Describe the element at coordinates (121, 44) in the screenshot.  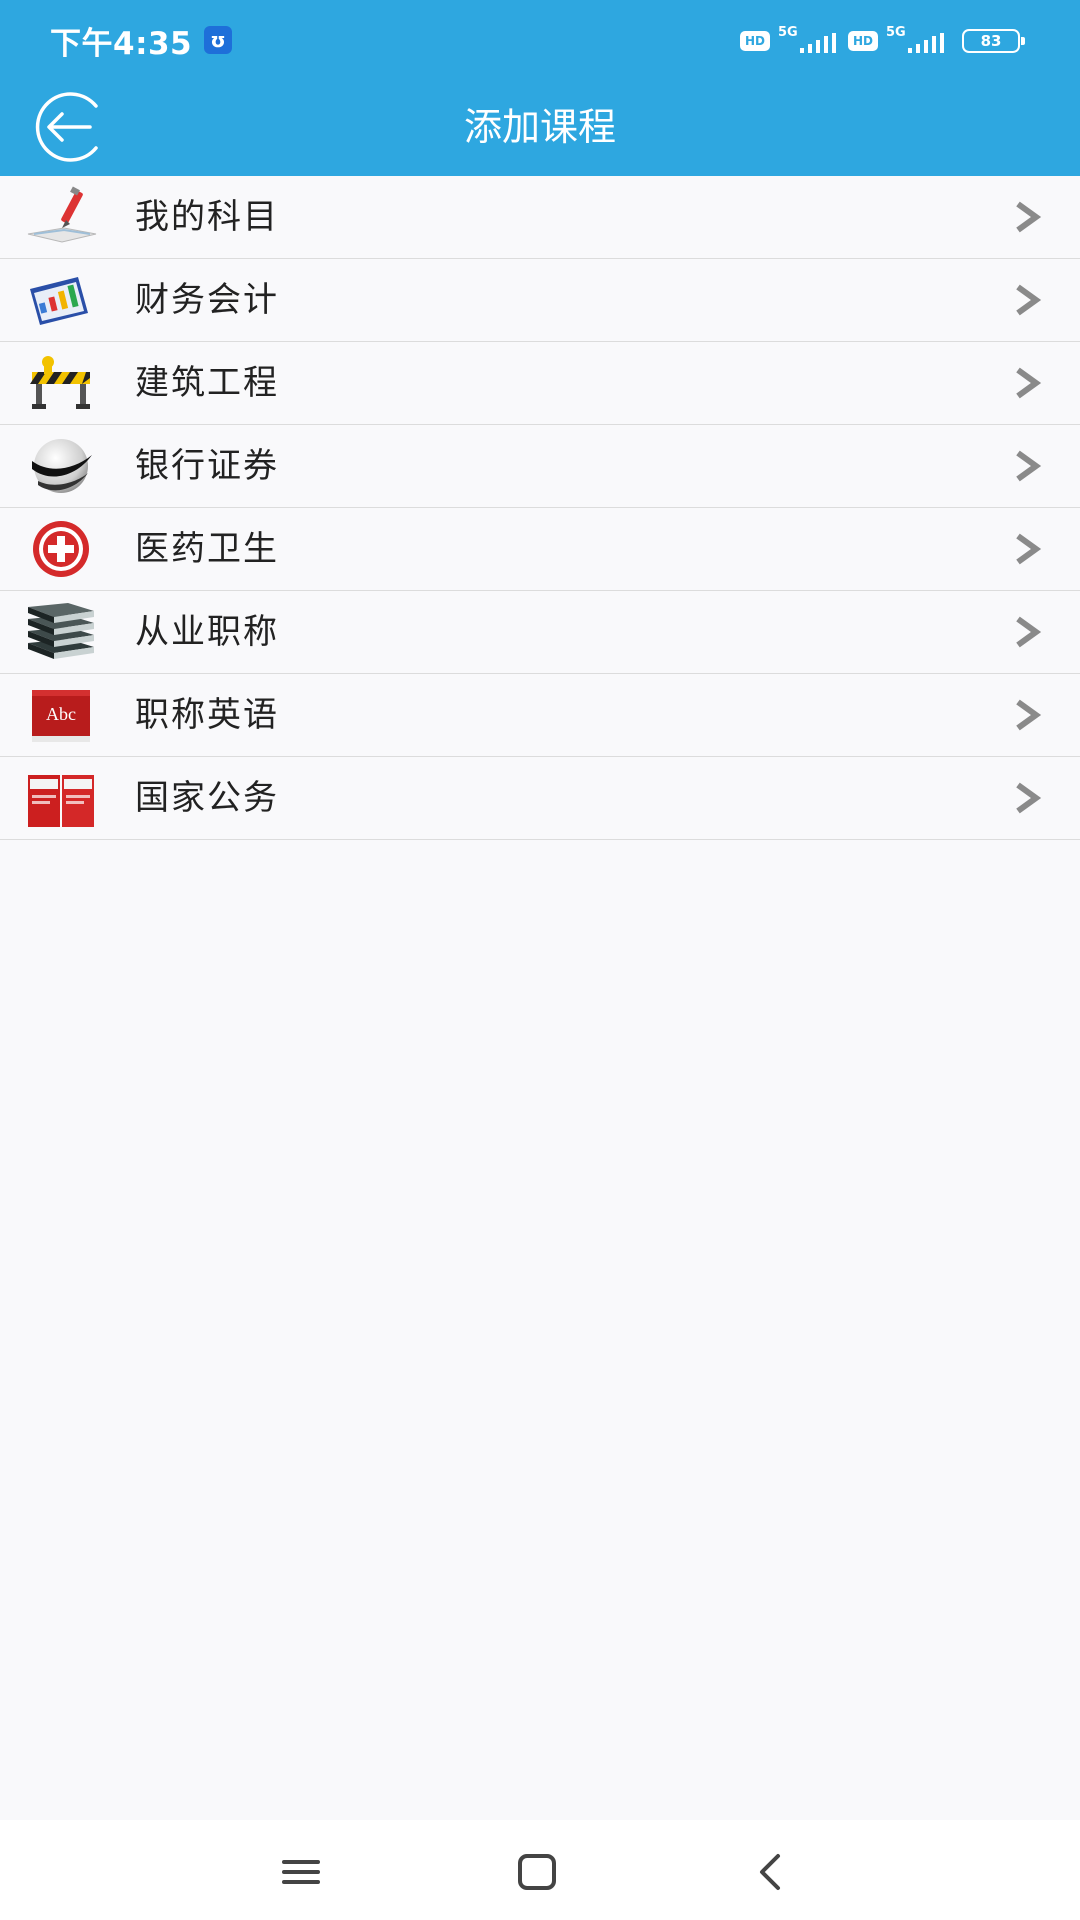
I see `status-time: 下午4:35` at that location.